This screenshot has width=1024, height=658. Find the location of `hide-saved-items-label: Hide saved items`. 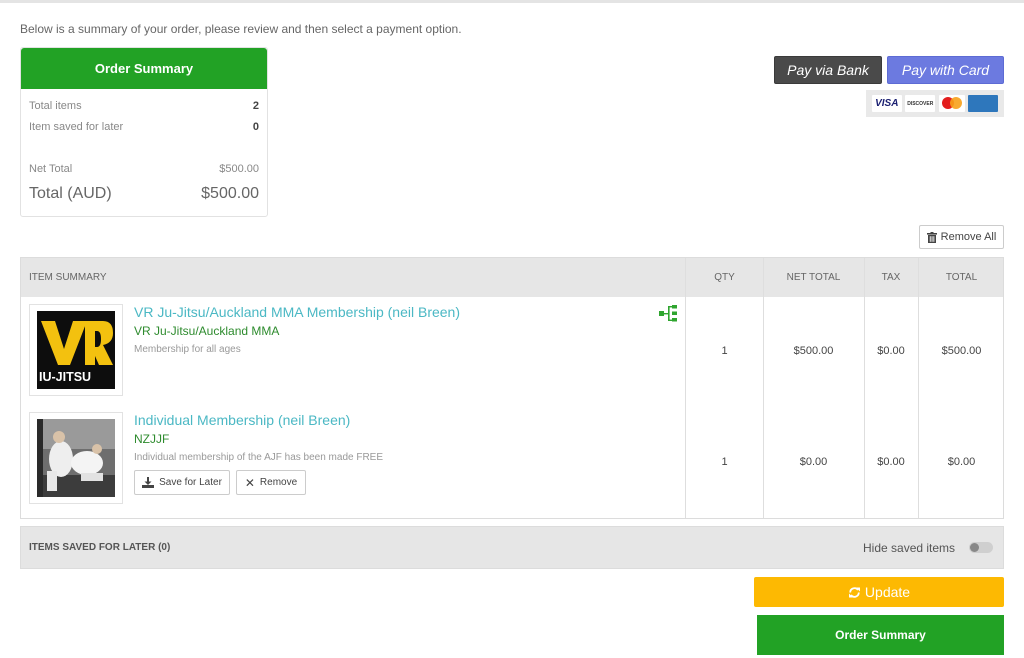

hide-saved-items-label: Hide saved items is located at coordinates (909, 547).